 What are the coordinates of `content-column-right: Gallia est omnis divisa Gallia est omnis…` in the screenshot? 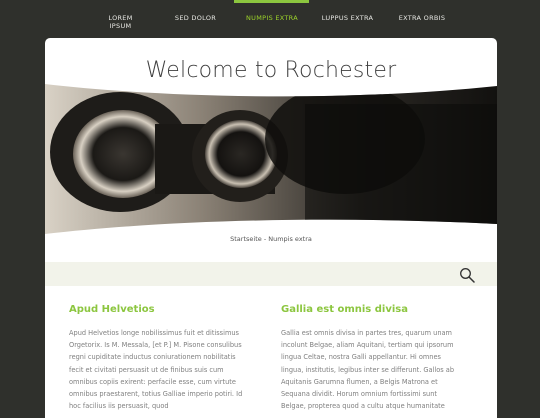 It's located at (371, 358).